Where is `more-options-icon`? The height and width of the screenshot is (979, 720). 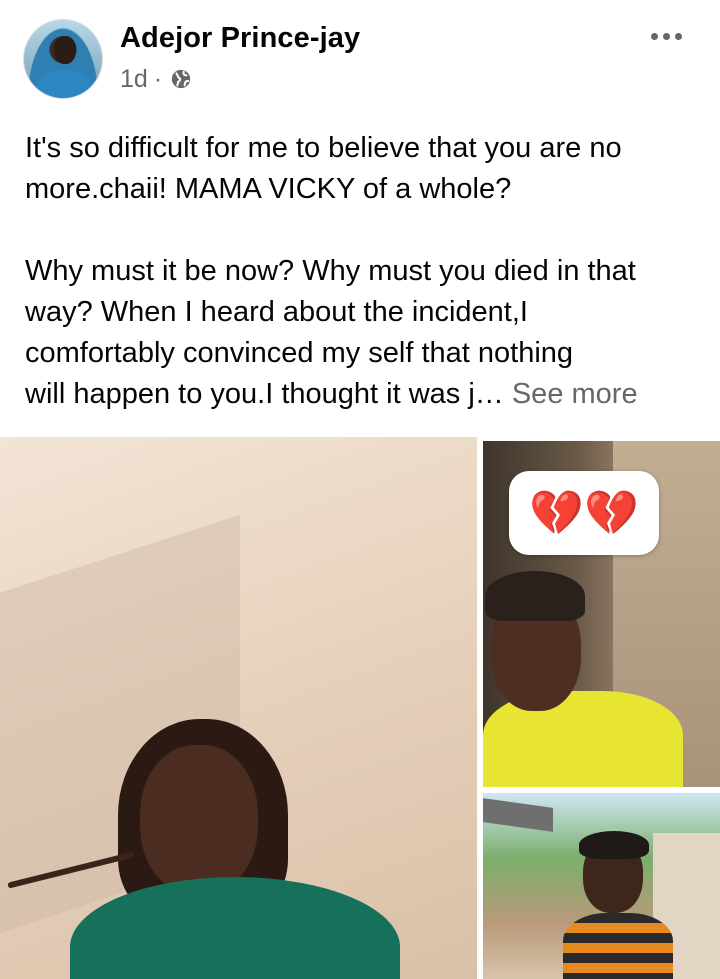 more-options-icon is located at coordinates (666, 36).